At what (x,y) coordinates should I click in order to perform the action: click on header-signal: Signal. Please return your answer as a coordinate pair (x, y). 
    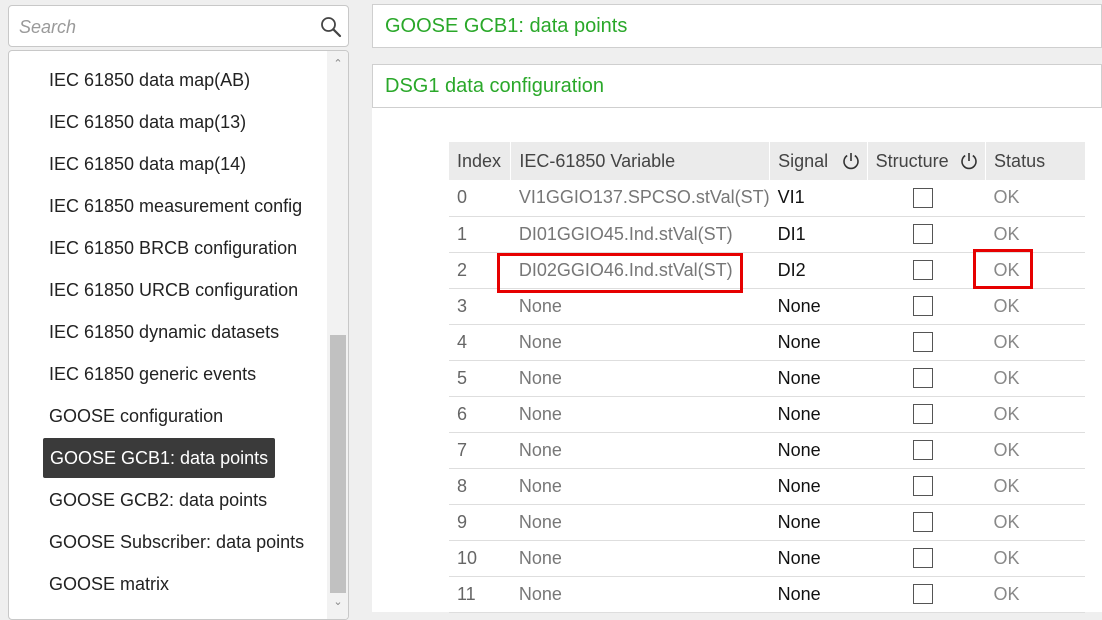
    Looking at the image, I should click on (818, 161).